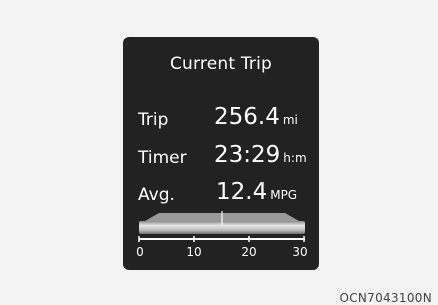 The height and width of the screenshot is (305, 438). What do you see at coordinates (221, 64) in the screenshot?
I see `panel-title: Current Trip` at bounding box center [221, 64].